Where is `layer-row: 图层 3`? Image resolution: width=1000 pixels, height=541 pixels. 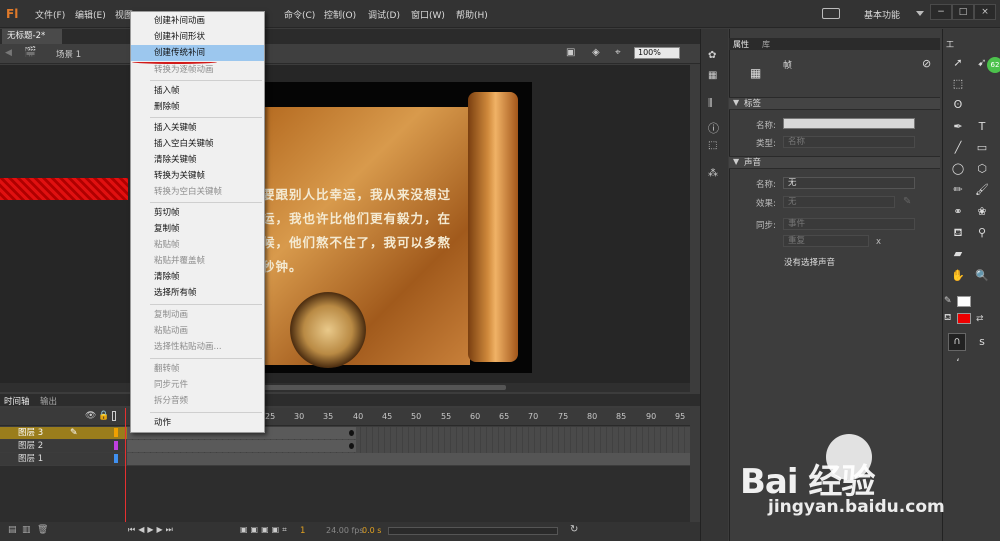 layer-row: 图层 3 is located at coordinates (63, 433).